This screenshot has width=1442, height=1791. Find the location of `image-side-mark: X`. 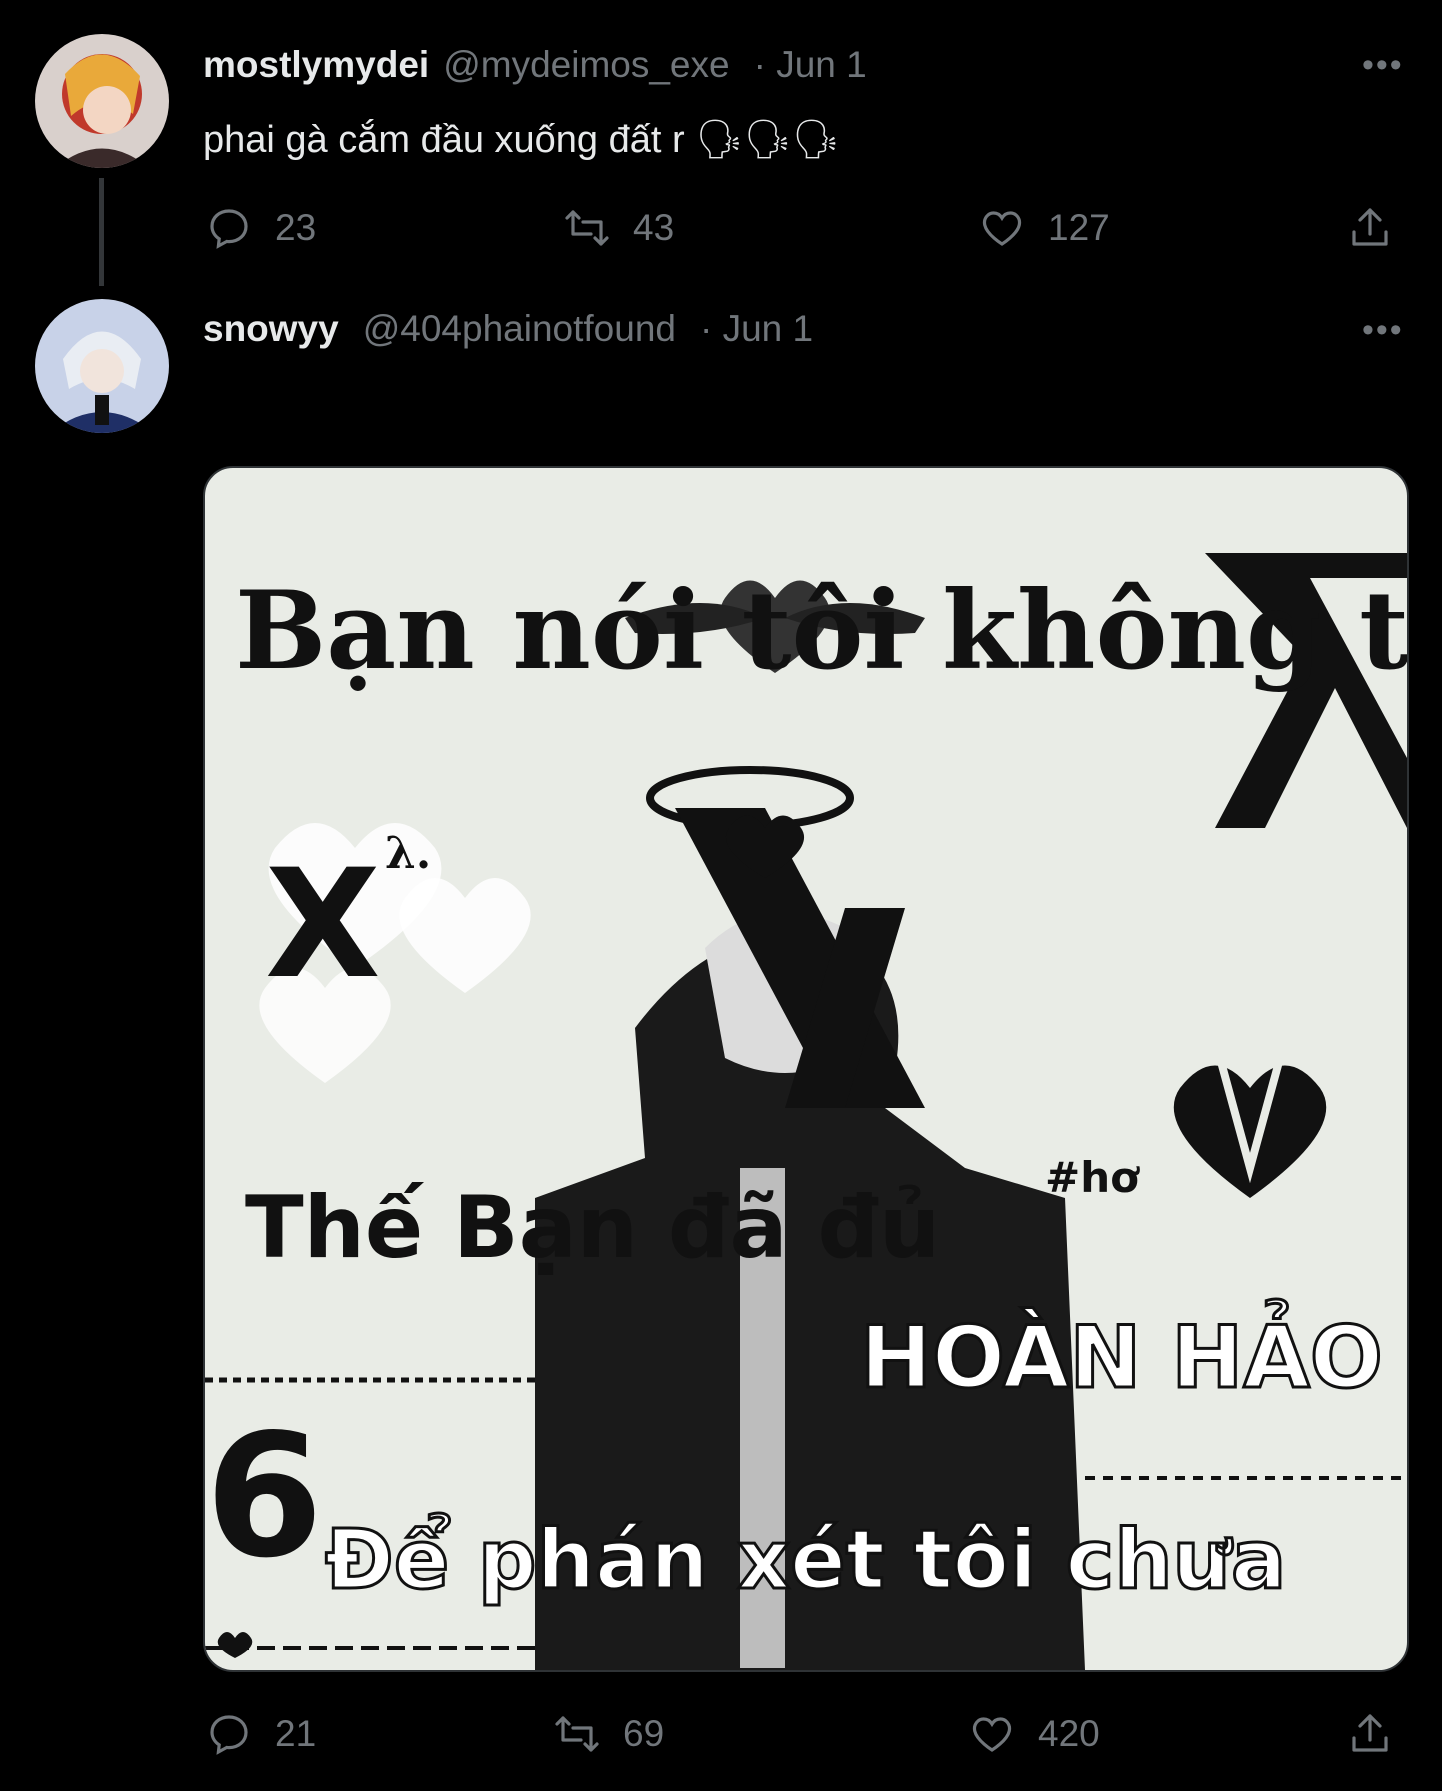

image-side-mark: X is located at coordinates (323, 925).